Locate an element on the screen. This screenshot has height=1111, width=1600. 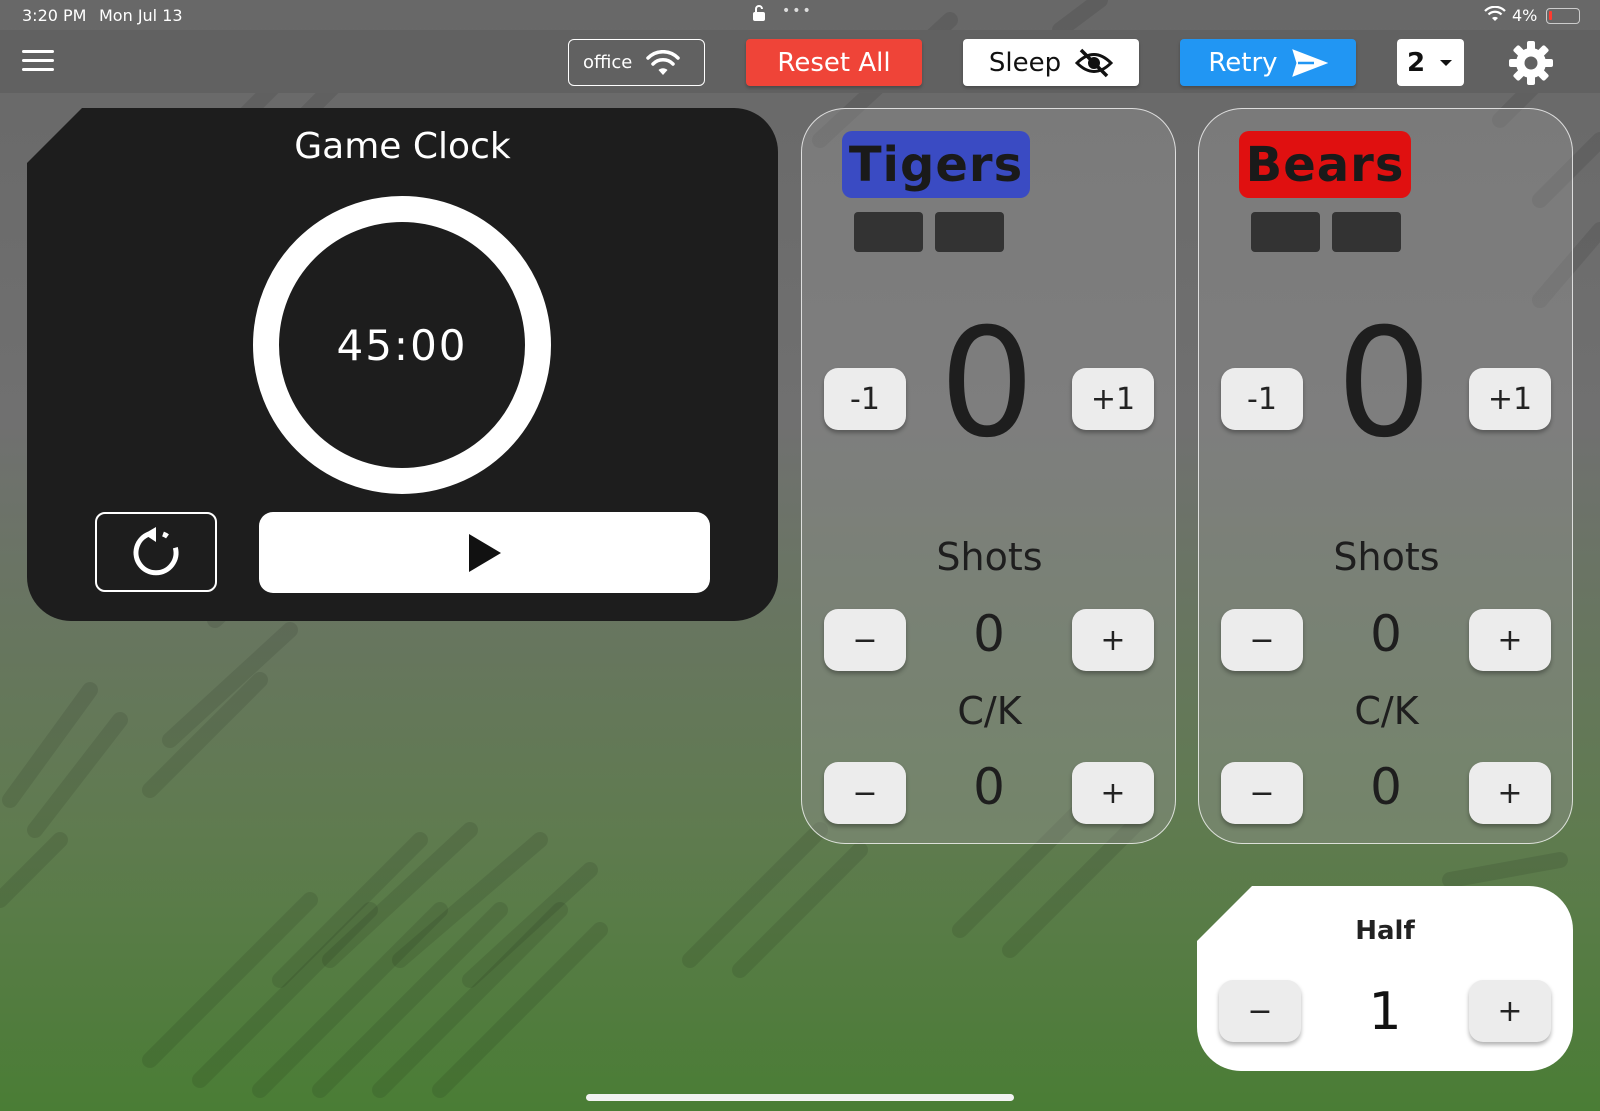
retry-button: Retry is located at coordinates (1268, 62).